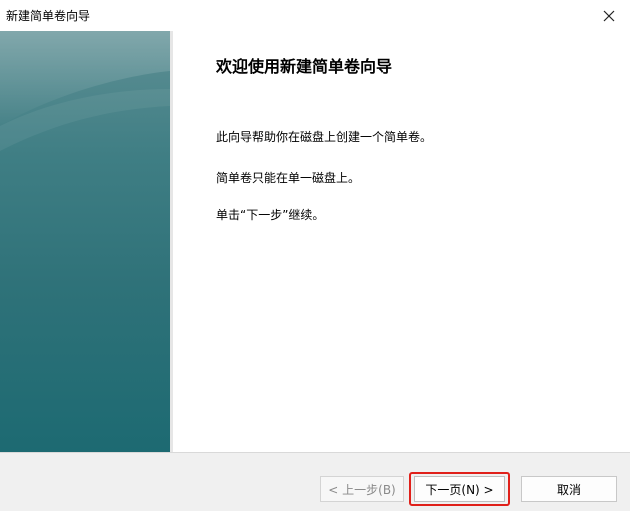  What do you see at coordinates (569, 489) in the screenshot?
I see `cancel-button: 取消` at bounding box center [569, 489].